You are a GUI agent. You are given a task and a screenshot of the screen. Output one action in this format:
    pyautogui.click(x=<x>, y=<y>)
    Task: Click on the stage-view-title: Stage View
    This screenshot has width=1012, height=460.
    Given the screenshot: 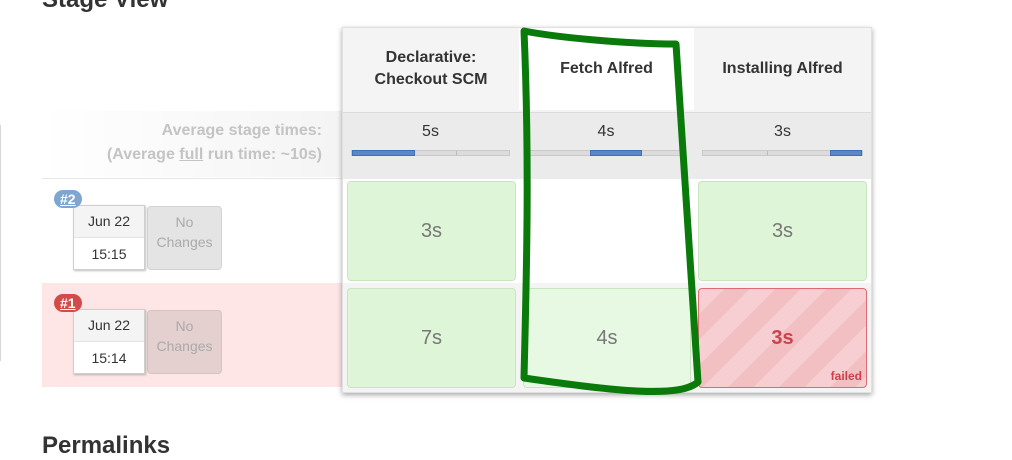 What is the action you would take?
    pyautogui.click(x=105, y=7)
    